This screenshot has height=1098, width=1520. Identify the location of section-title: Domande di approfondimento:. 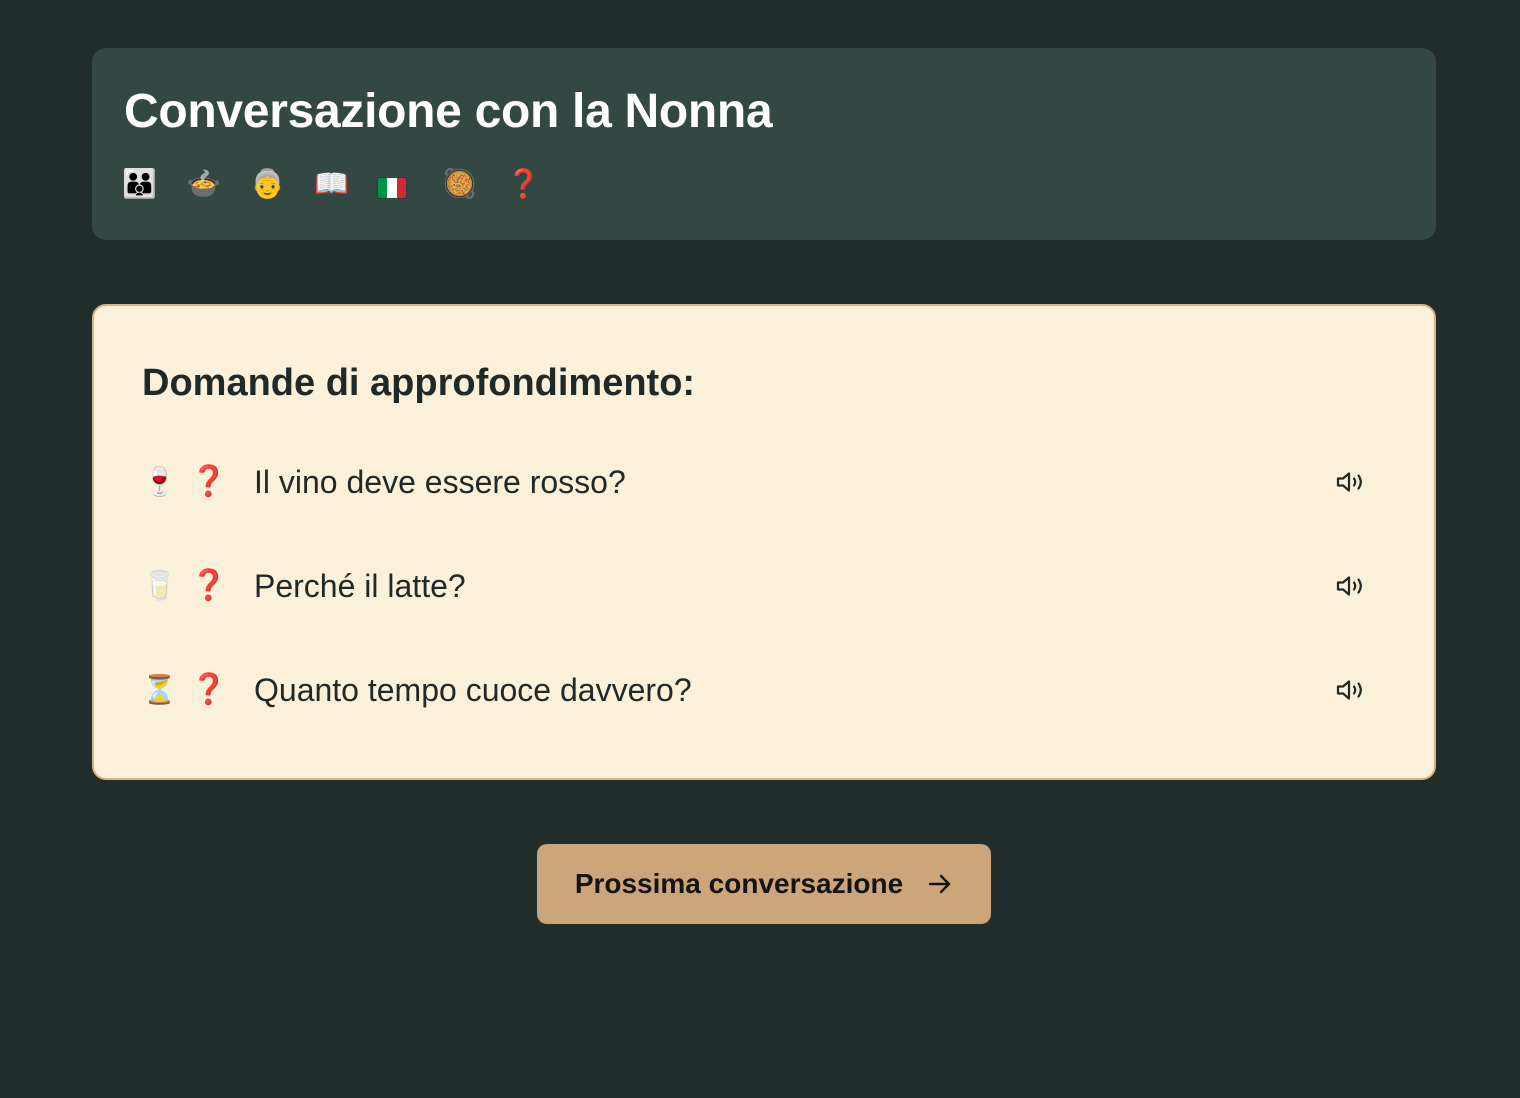
(419, 383).